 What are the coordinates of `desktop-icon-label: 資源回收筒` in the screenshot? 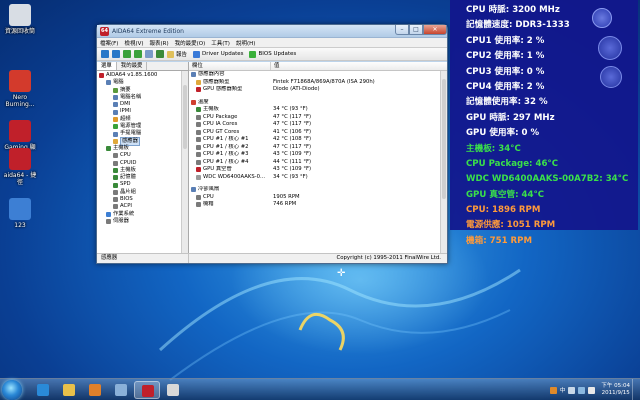 It's located at (19, 31).